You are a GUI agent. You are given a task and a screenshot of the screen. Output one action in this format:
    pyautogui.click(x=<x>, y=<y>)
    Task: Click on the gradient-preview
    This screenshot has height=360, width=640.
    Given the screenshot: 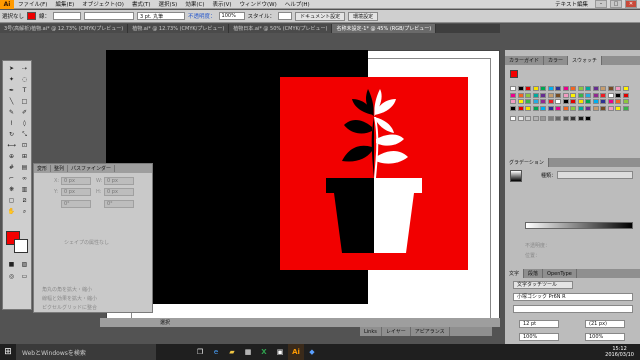 What is the action you would take?
    pyautogui.click(x=516, y=176)
    